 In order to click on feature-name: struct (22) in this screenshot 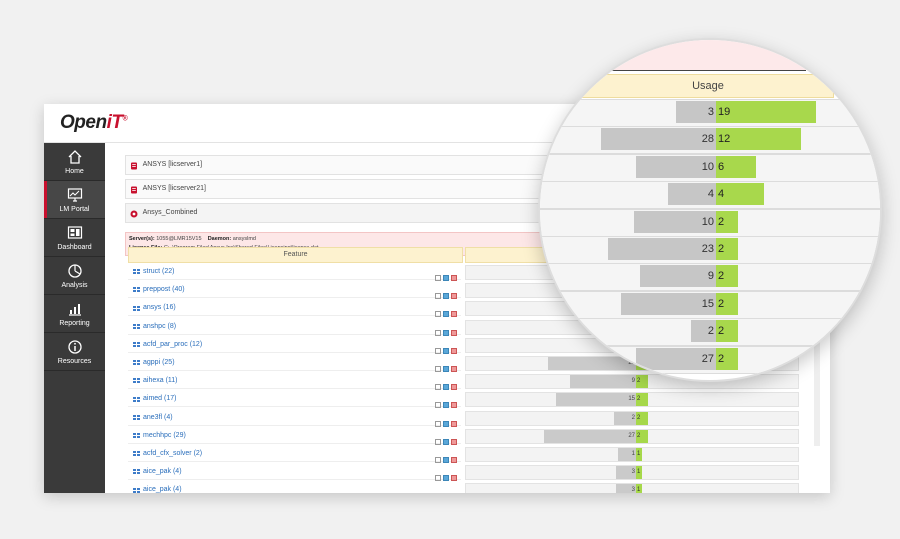, I will do `click(294, 272)`.